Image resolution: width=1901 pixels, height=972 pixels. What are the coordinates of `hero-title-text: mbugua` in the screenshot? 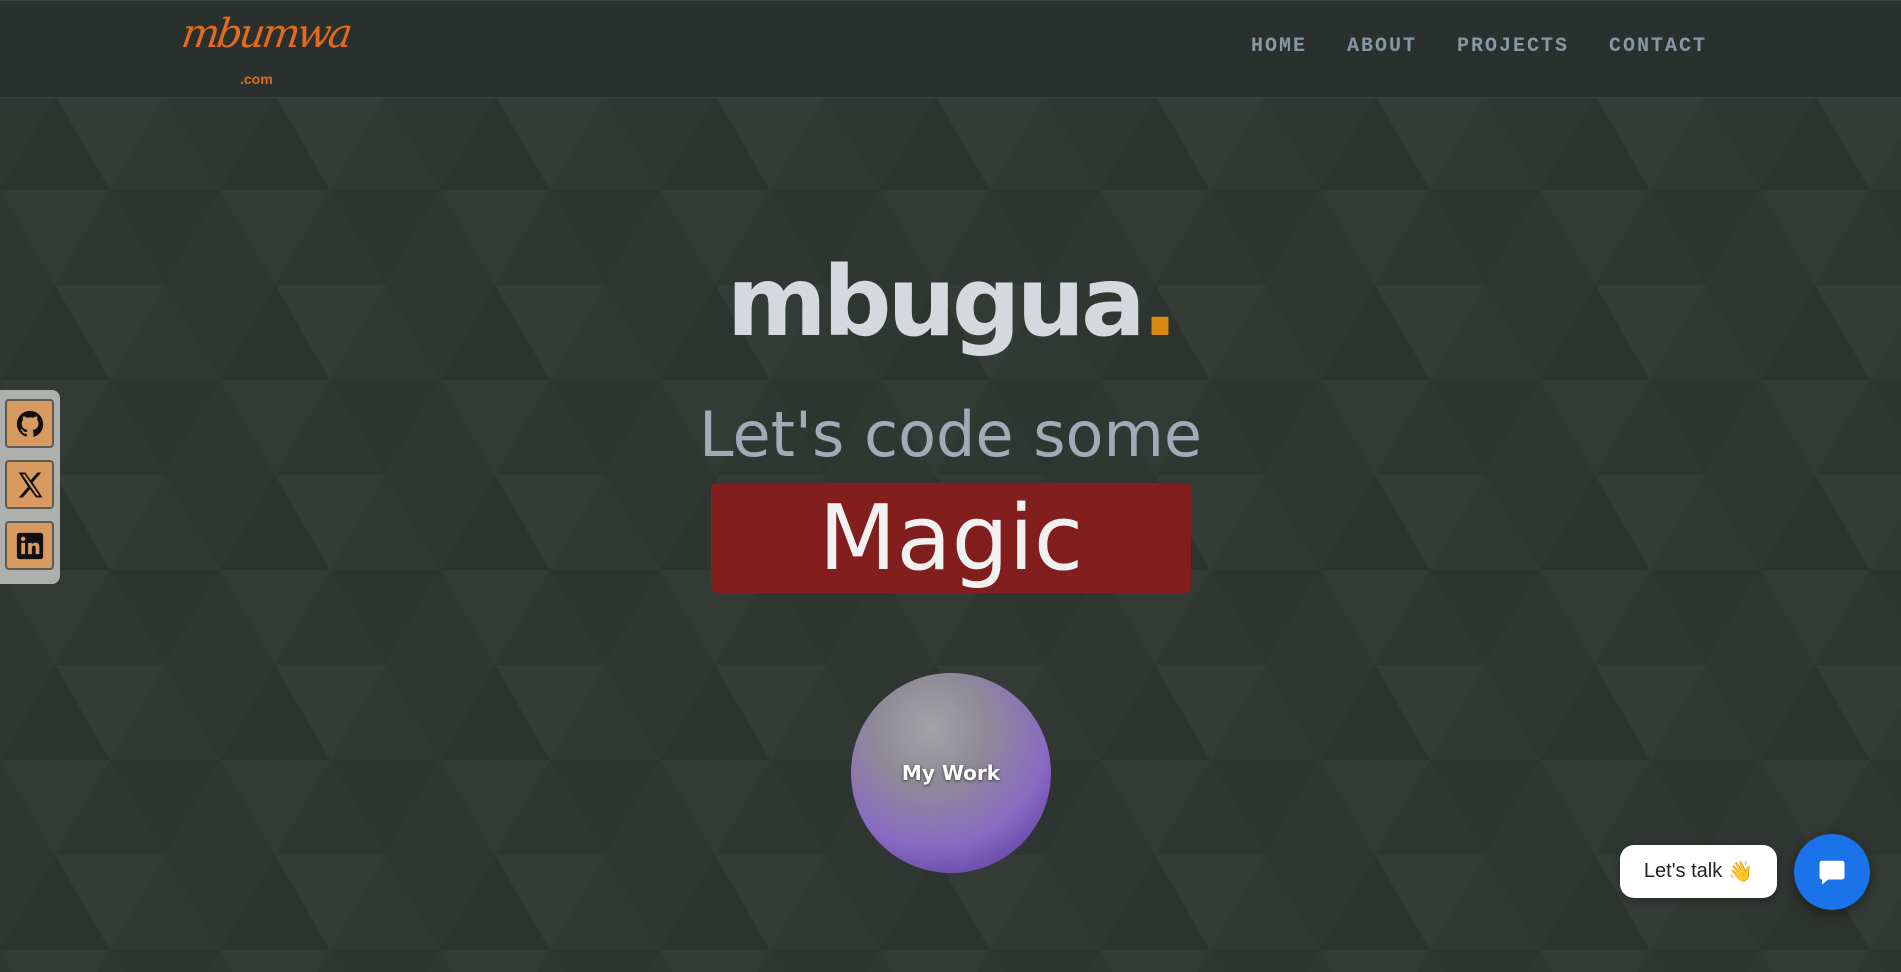 It's located at (936, 302).